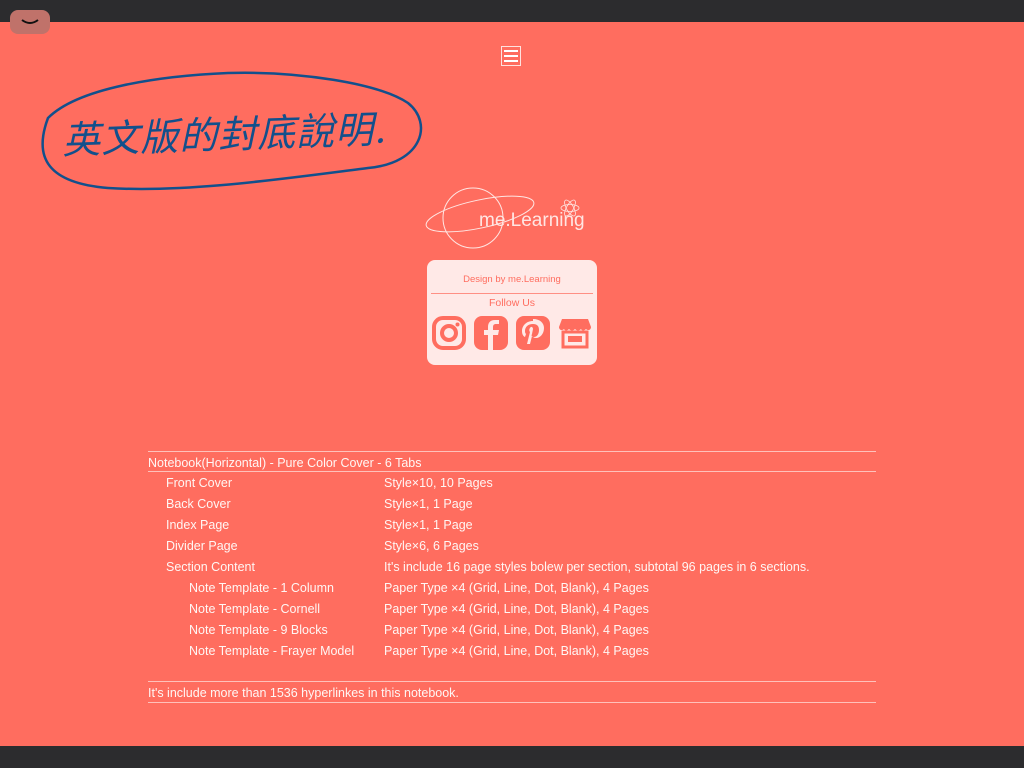 The height and width of the screenshot is (768, 1024). Describe the element at coordinates (512, 293) in the screenshot. I see `divider` at that location.